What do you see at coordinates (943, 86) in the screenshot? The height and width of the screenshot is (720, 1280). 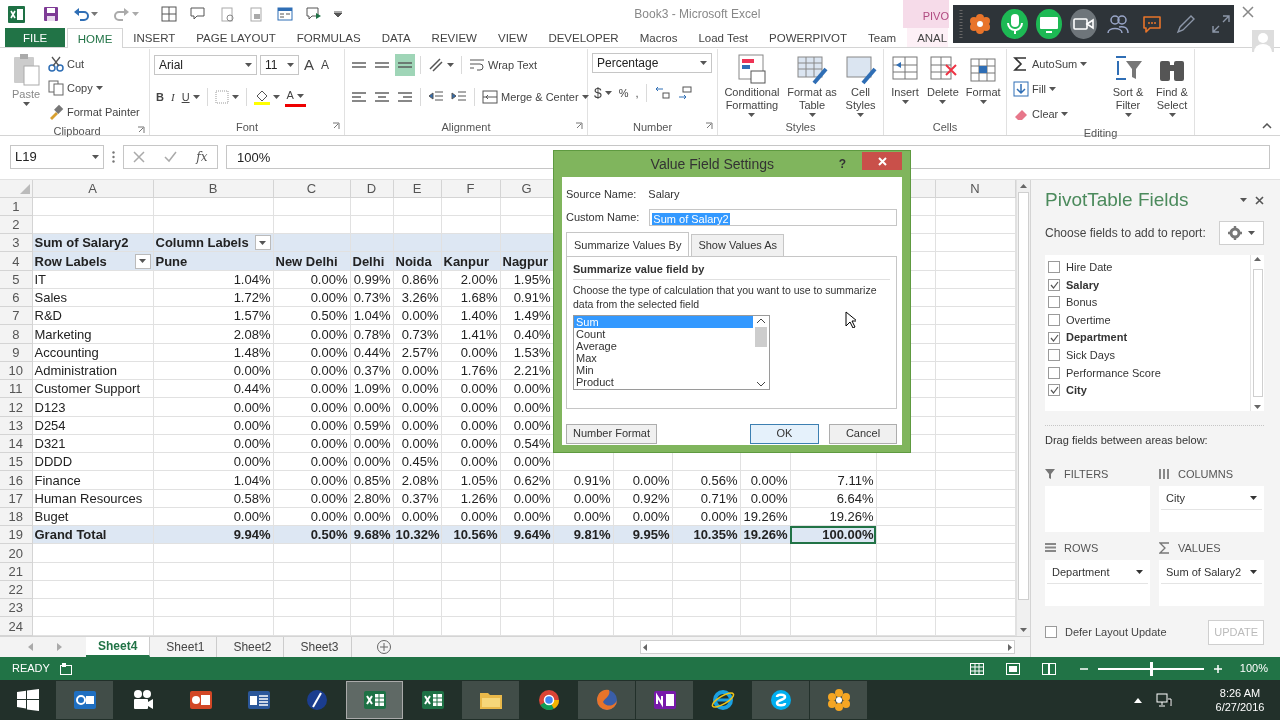 I see `delete-button: Delete` at bounding box center [943, 86].